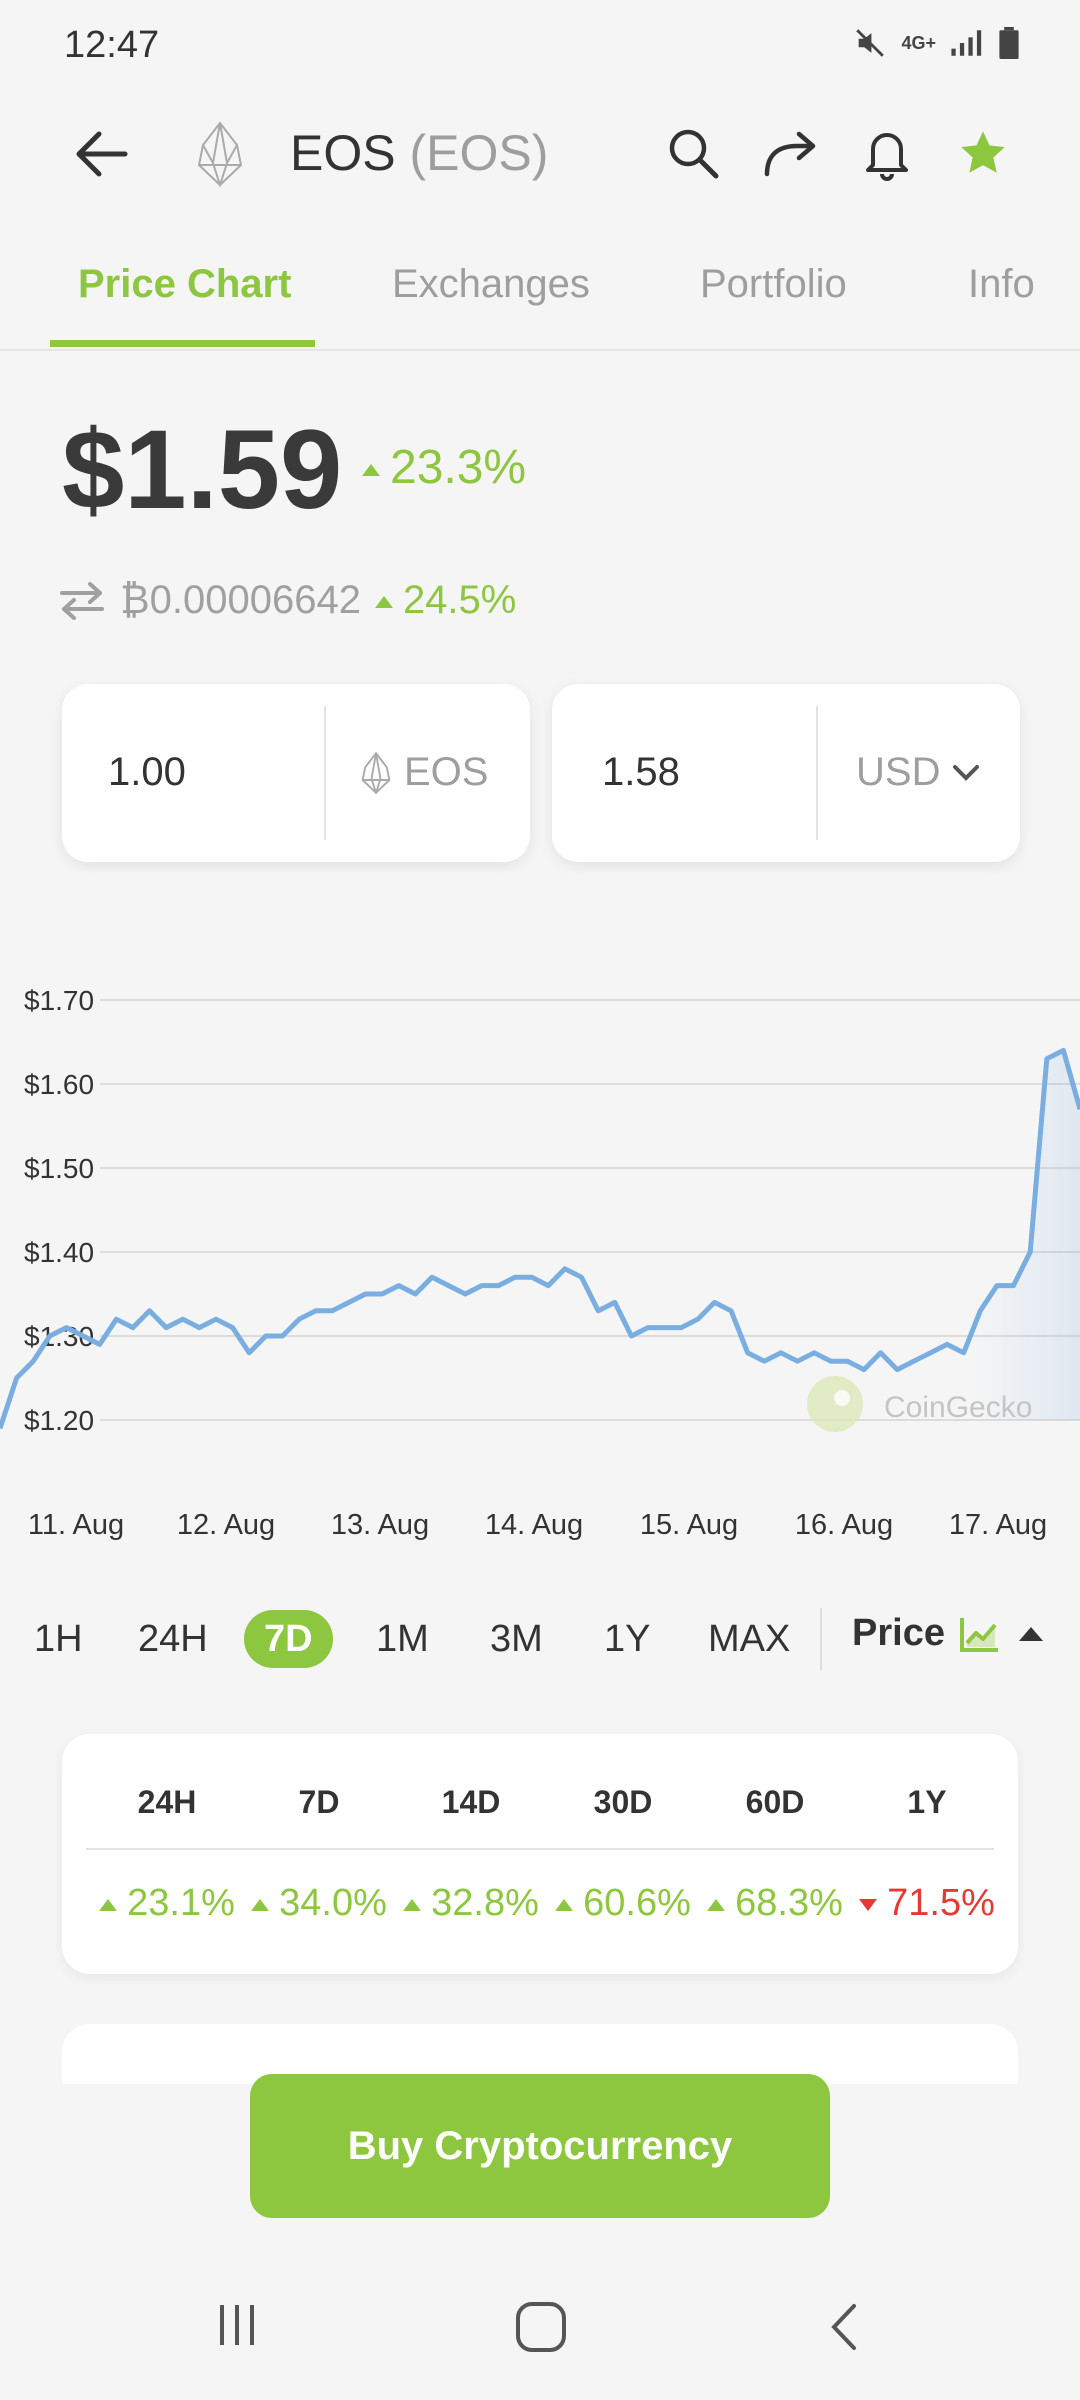  Describe the element at coordinates (181, 1903) in the screenshot. I see `performance-change-value: 23.1%` at that location.